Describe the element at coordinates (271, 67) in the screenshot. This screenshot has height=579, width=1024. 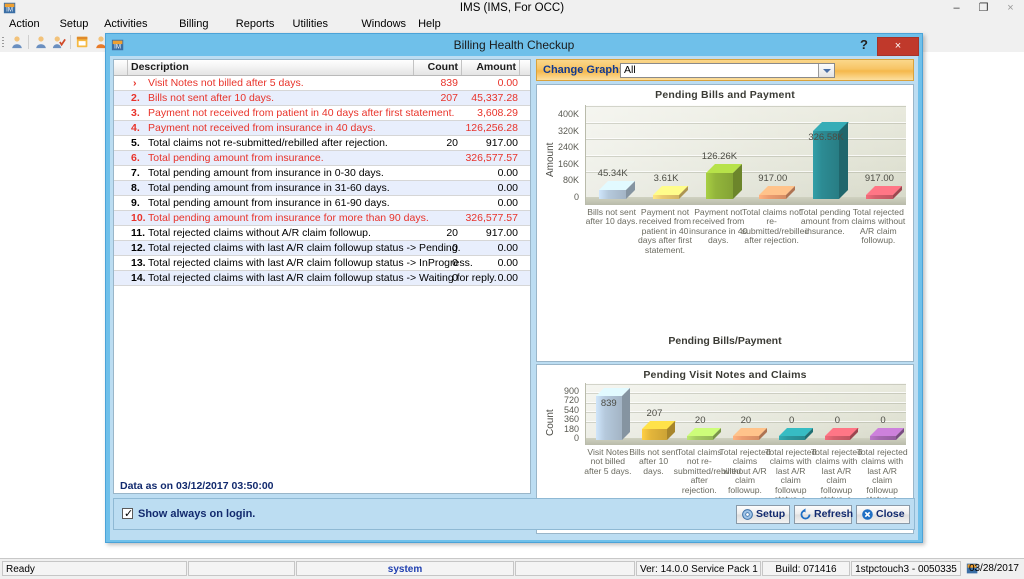
I see `grid-header-description: Description` at that location.